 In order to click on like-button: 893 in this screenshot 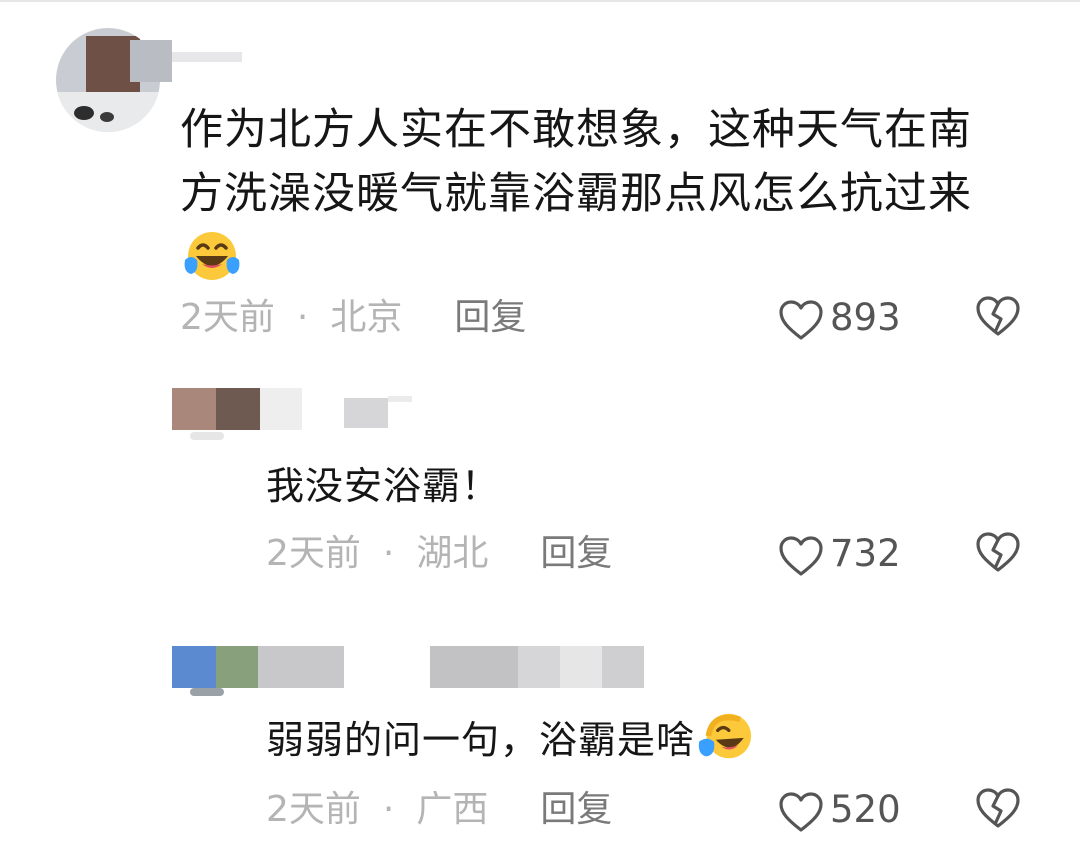, I will do `click(839, 318)`.